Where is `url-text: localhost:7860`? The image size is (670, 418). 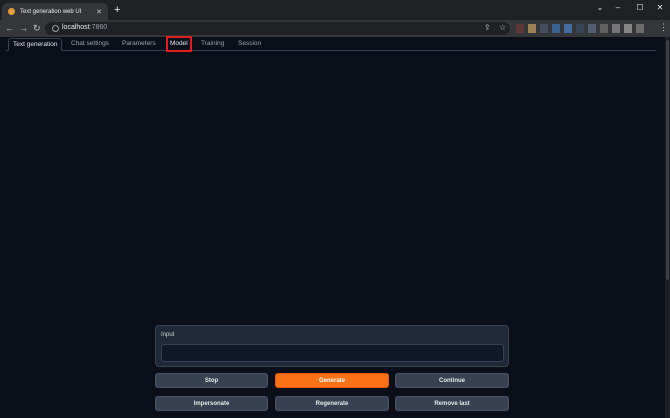
url-text: localhost:7860 is located at coordinates (84, 27).